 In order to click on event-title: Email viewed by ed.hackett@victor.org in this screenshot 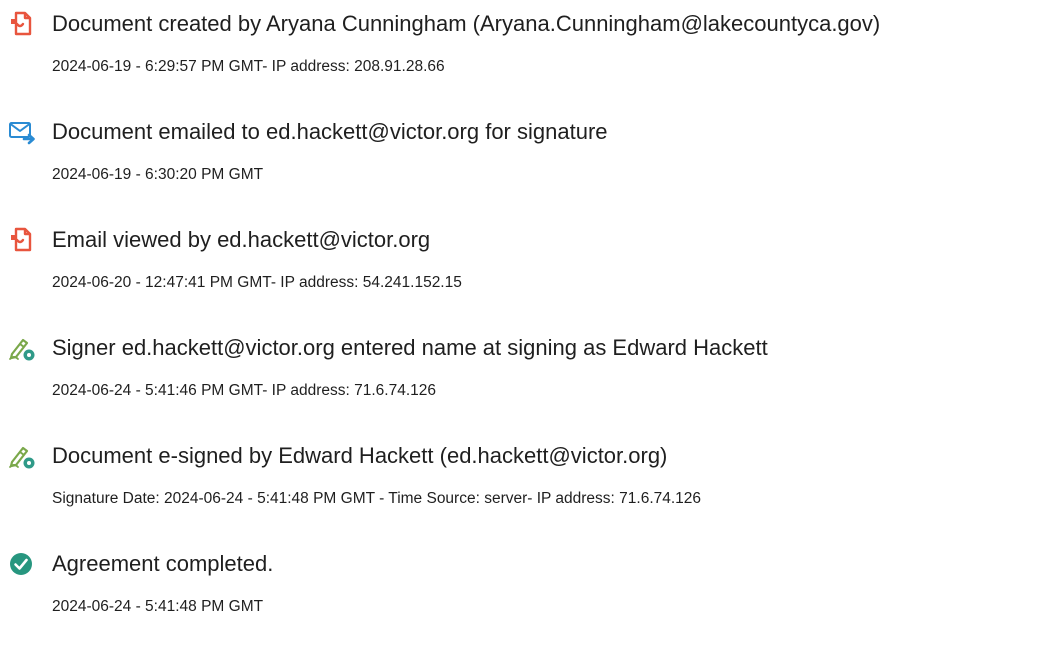, I will do `click(241, 239)`.